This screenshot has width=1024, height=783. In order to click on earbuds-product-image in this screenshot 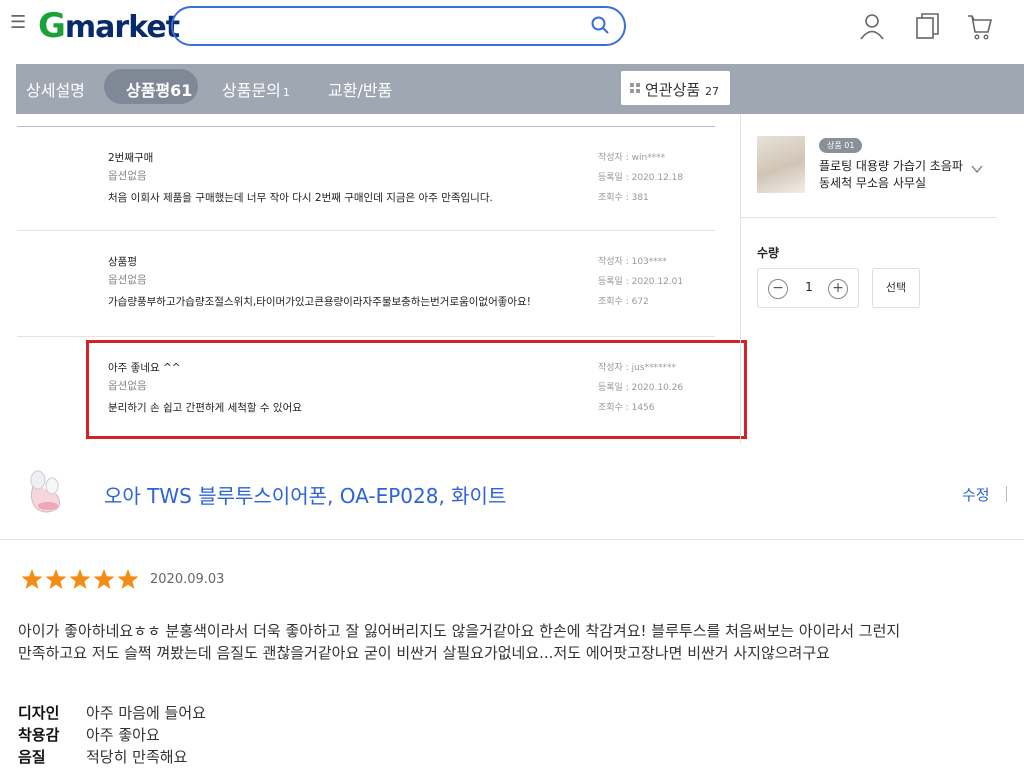, I will do `click(45, 491)`.